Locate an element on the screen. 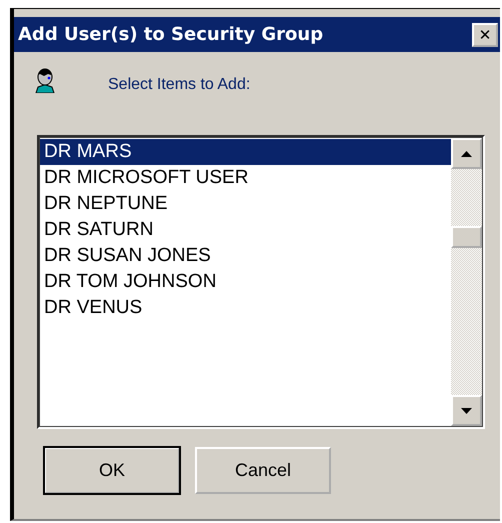 This screenshot has width=502, height=523. scroll-down-button is located at coordinates (466, 410).